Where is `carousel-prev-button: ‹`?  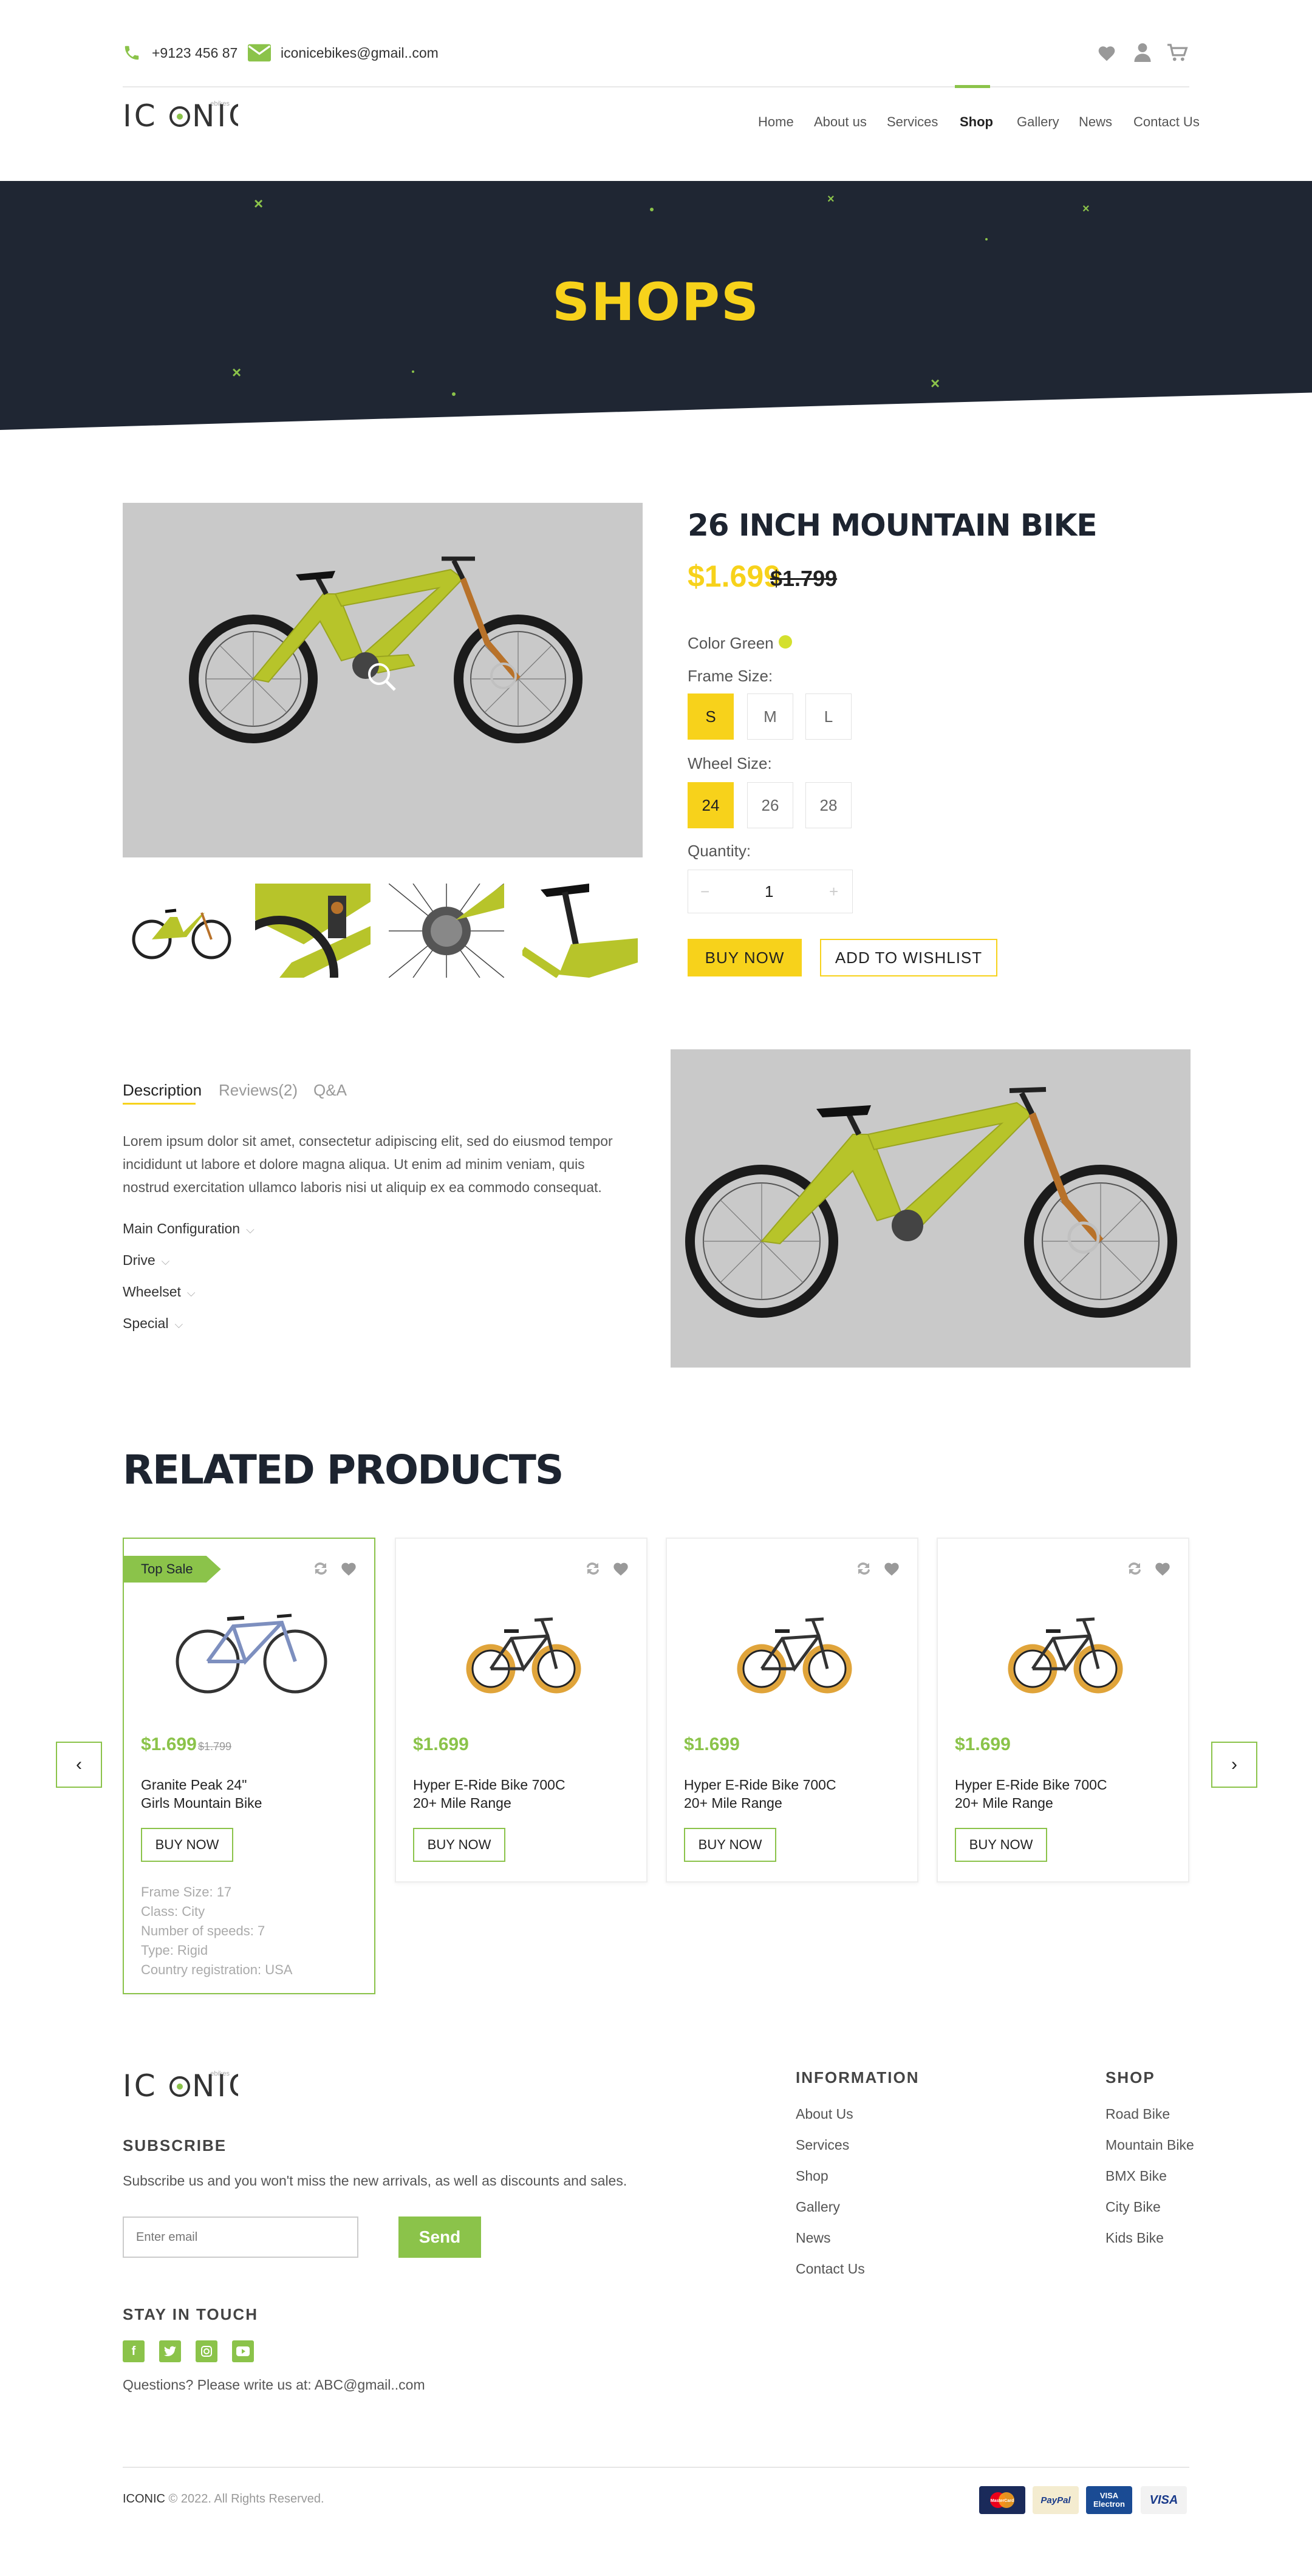
carousel-prev-button: ‹ is located at coordinates (79, 1765).